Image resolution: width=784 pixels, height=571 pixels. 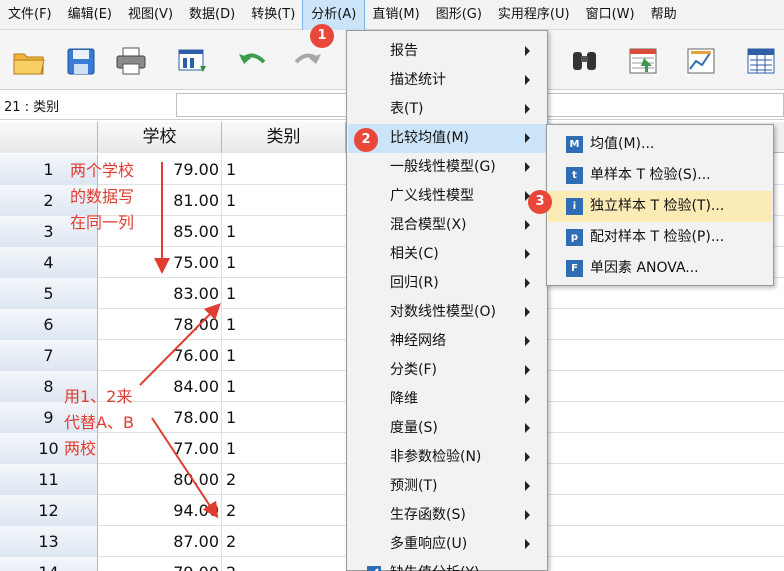 I want to click on menu-analyze: 分析(A), so click(x=334, y=15).